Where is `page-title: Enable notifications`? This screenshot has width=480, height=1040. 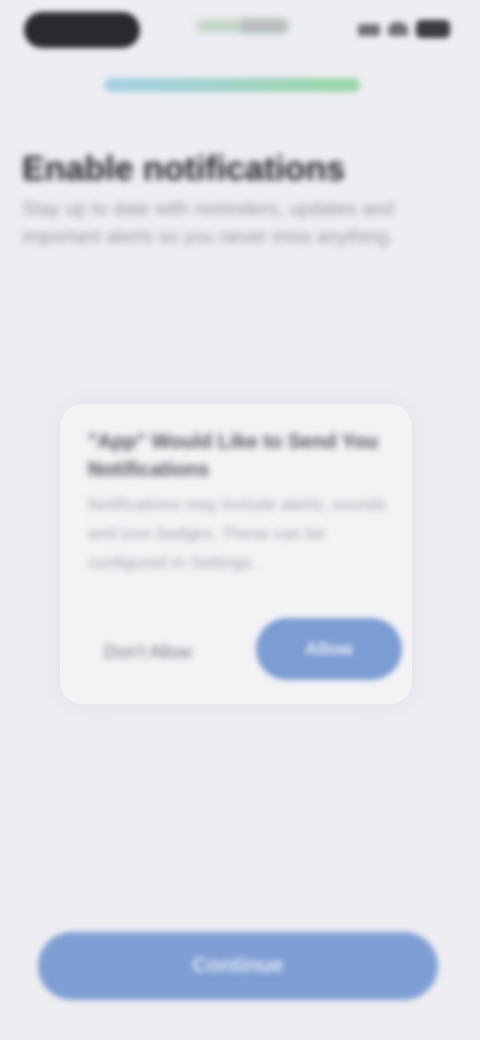
page-title: Enable notifications is located at coordinates (184, 169).